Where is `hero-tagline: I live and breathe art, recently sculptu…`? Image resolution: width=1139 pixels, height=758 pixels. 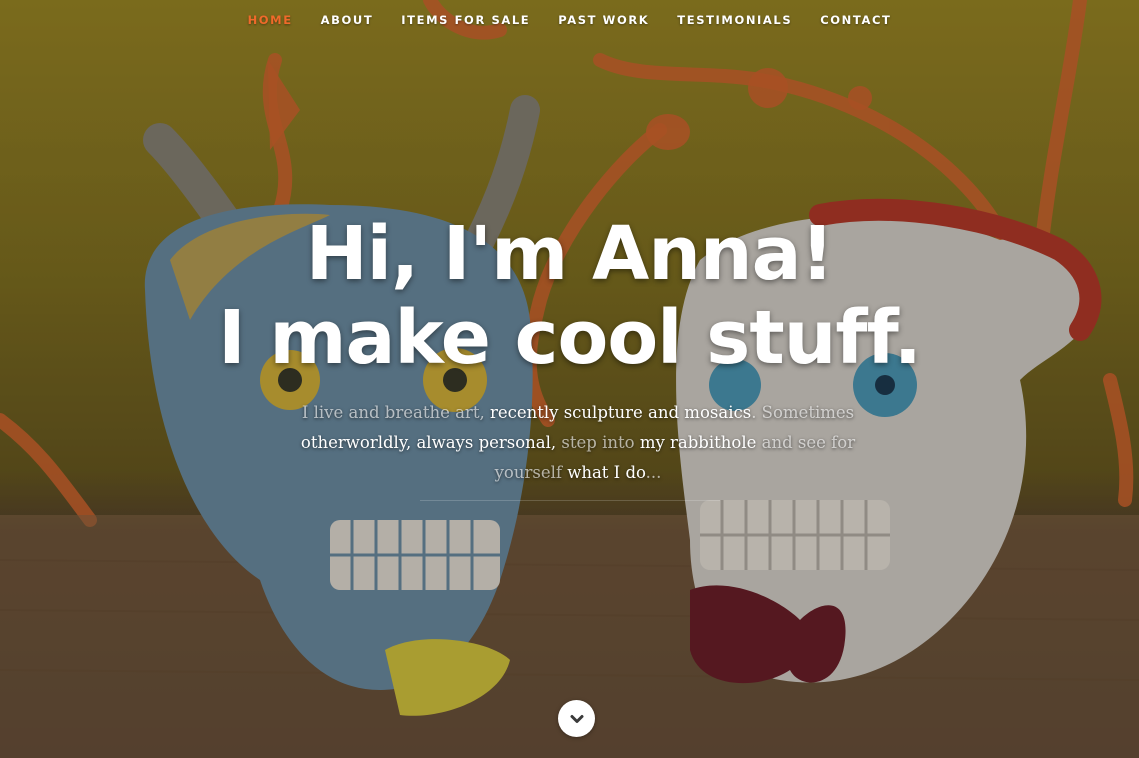 hero-tagline: I live and breathe art, recently sculptu… is located at coordinates (578, 443).